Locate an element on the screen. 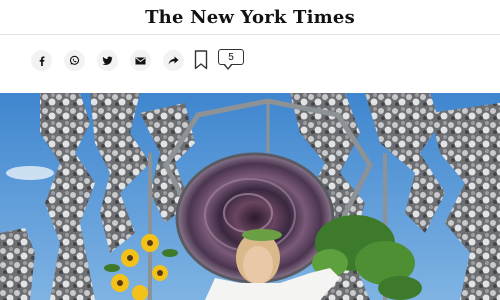  twitter-share-button is located at coordinates (107, 60).